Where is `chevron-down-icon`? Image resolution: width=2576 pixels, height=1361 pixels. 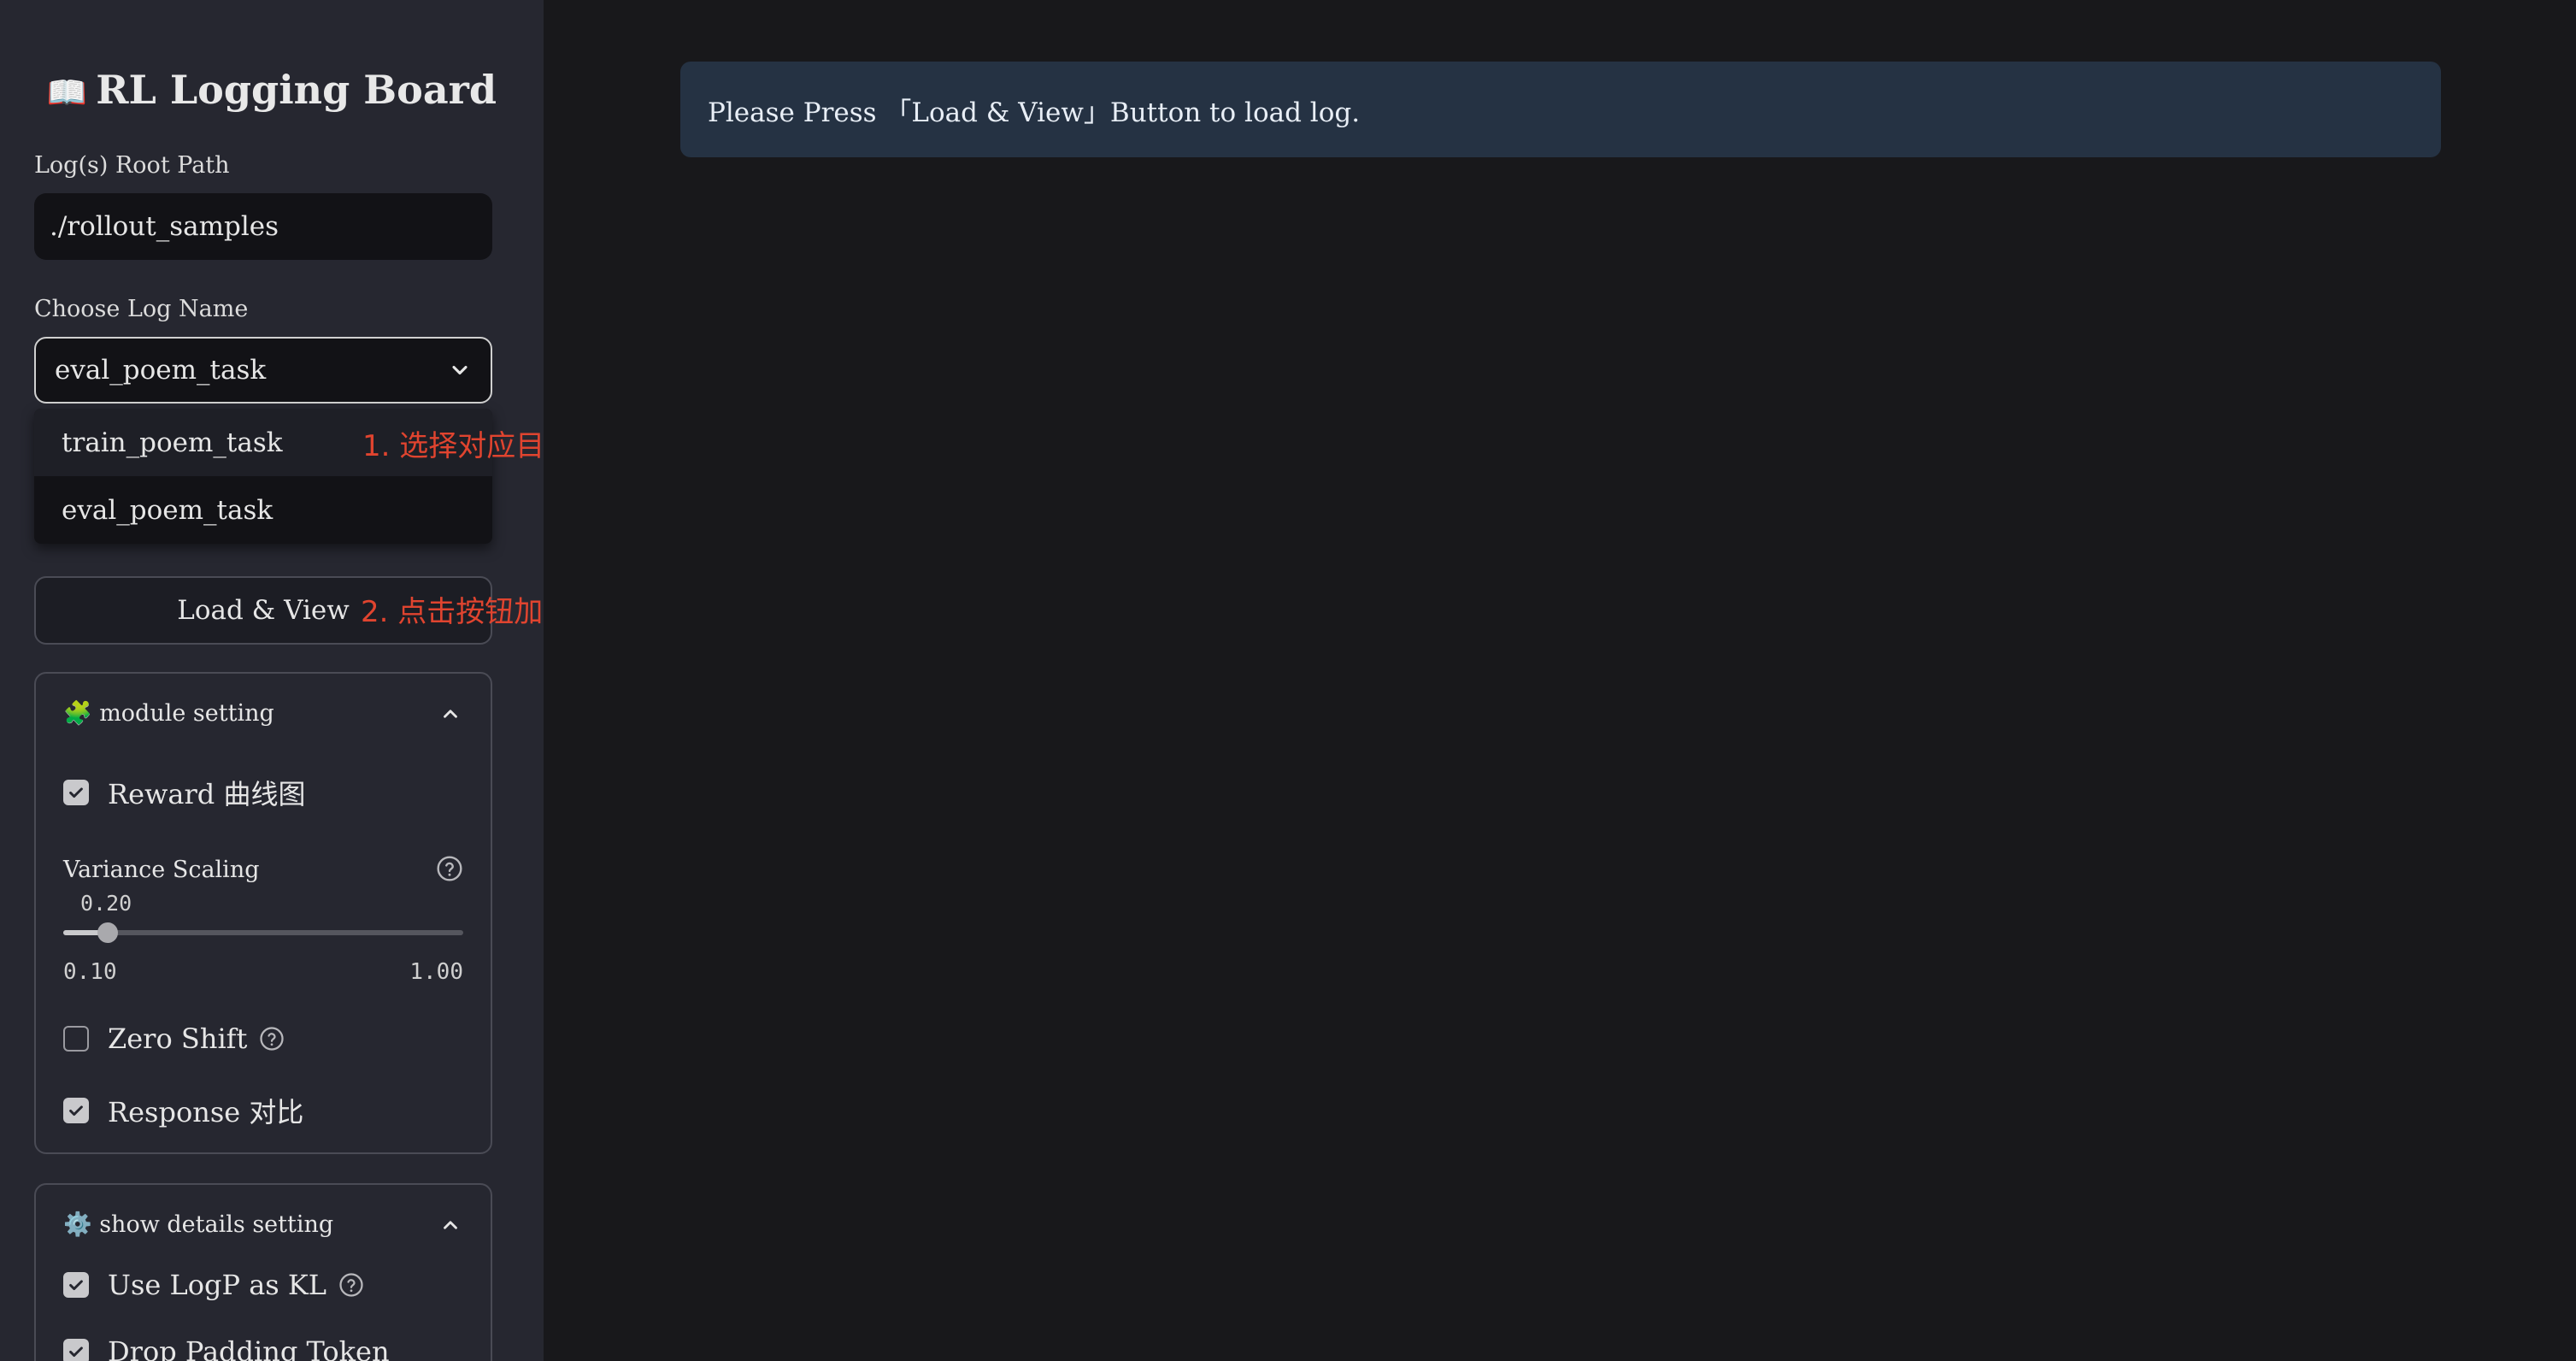 chevron-down-icon is located at coordinates (460, 370).